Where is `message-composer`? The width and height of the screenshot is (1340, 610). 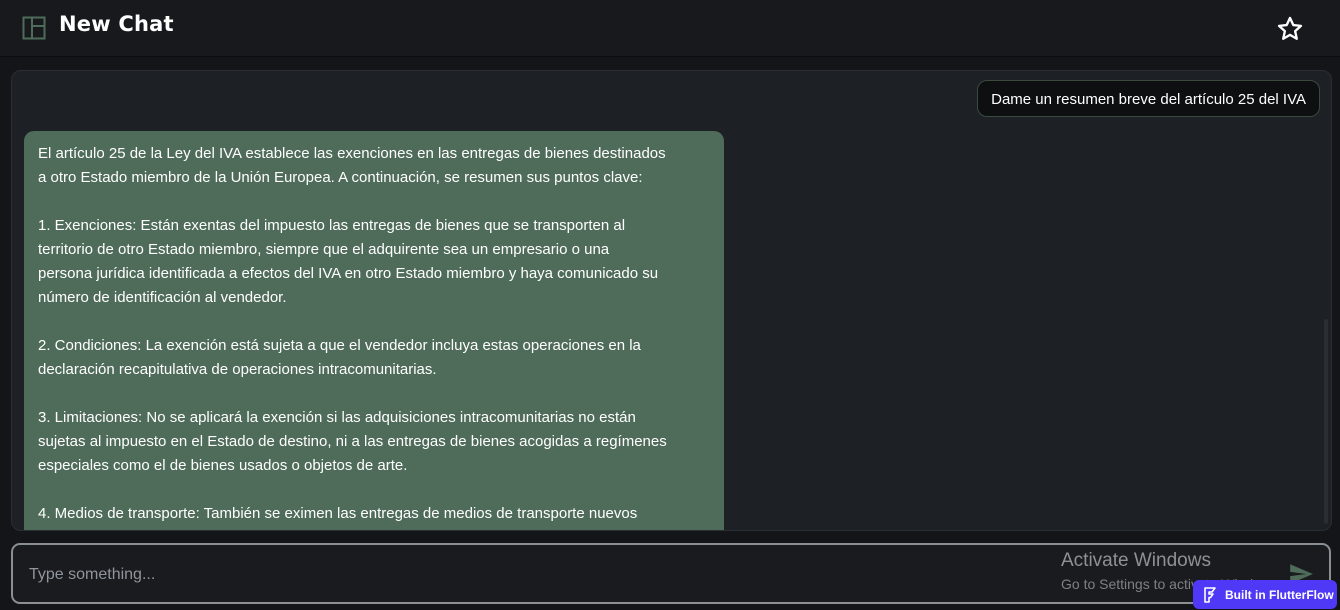 message-composer is located at coordinates (671, 573).